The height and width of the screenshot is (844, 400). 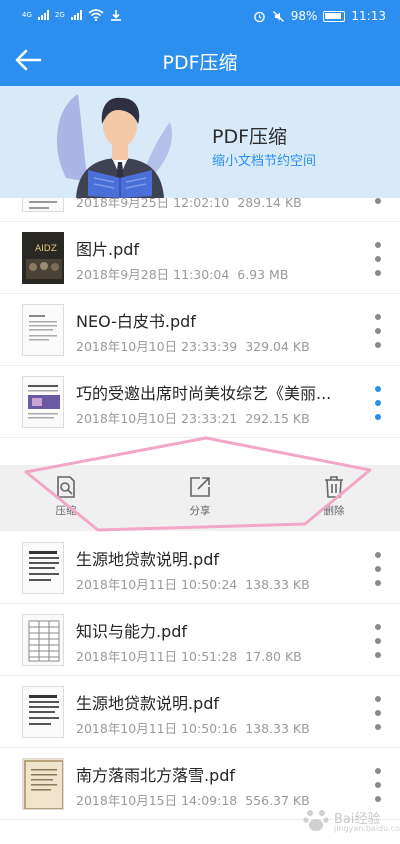 I want to click on delete-label: 删除, so click(x=334, y=511).